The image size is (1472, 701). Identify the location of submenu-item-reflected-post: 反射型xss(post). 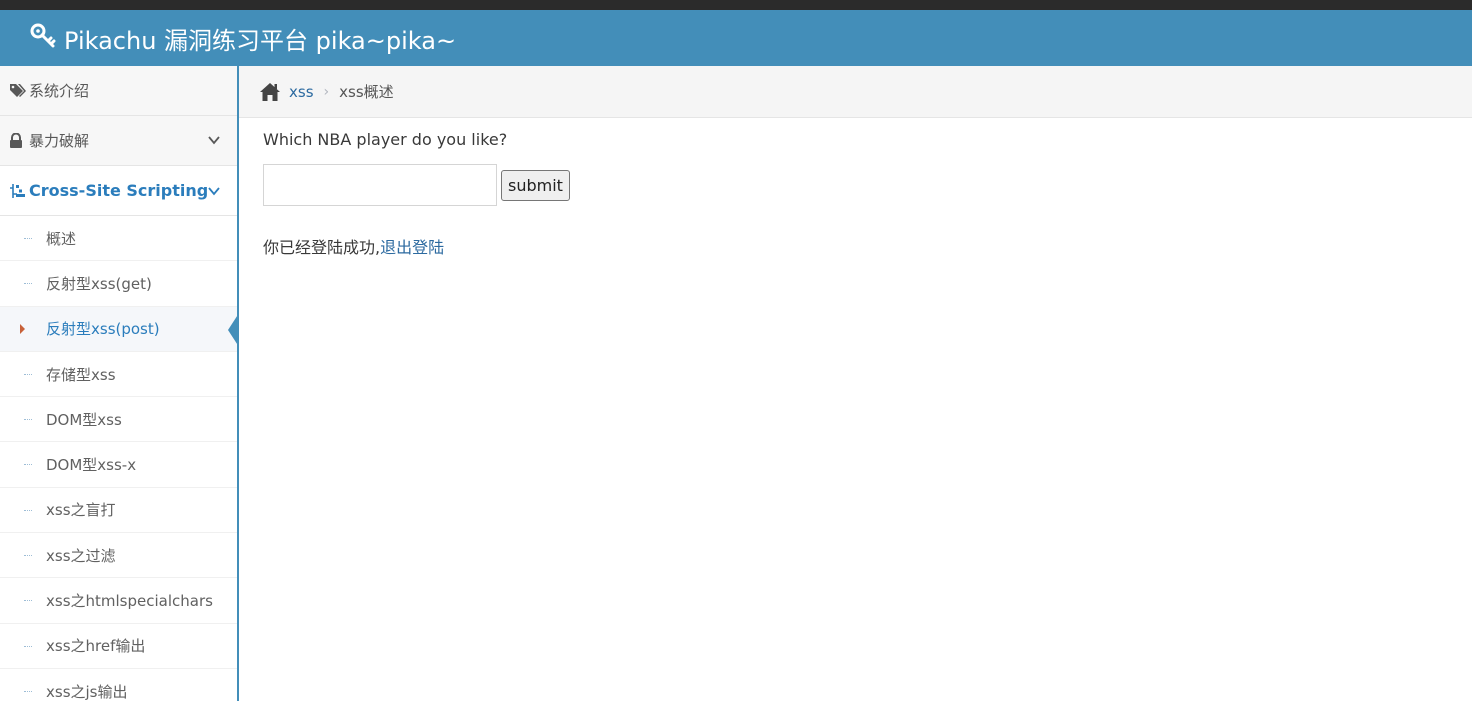
(118, 329).